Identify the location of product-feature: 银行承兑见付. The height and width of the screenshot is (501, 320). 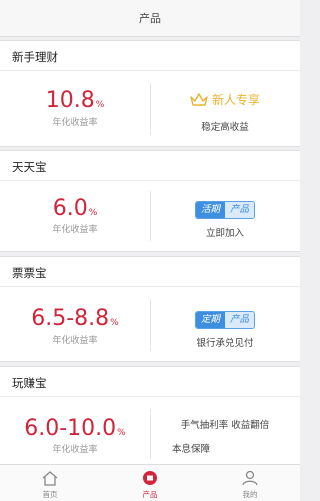
(225, 343).